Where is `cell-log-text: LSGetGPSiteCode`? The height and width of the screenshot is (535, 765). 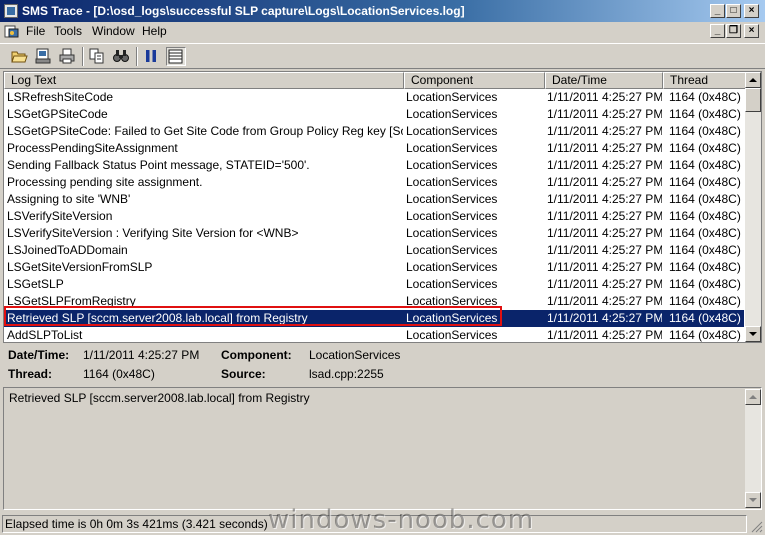
cell-log-text: LSGetGPSiteCode is located at coordinates (57, 114).